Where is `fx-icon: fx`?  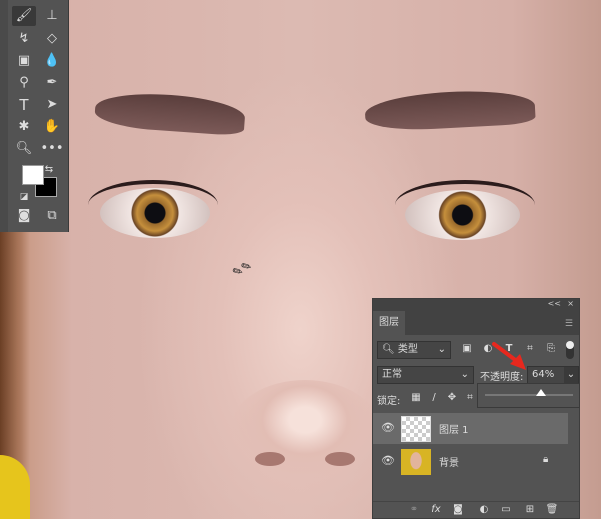
fx-icon: fx is located at coordinates (436, 509).